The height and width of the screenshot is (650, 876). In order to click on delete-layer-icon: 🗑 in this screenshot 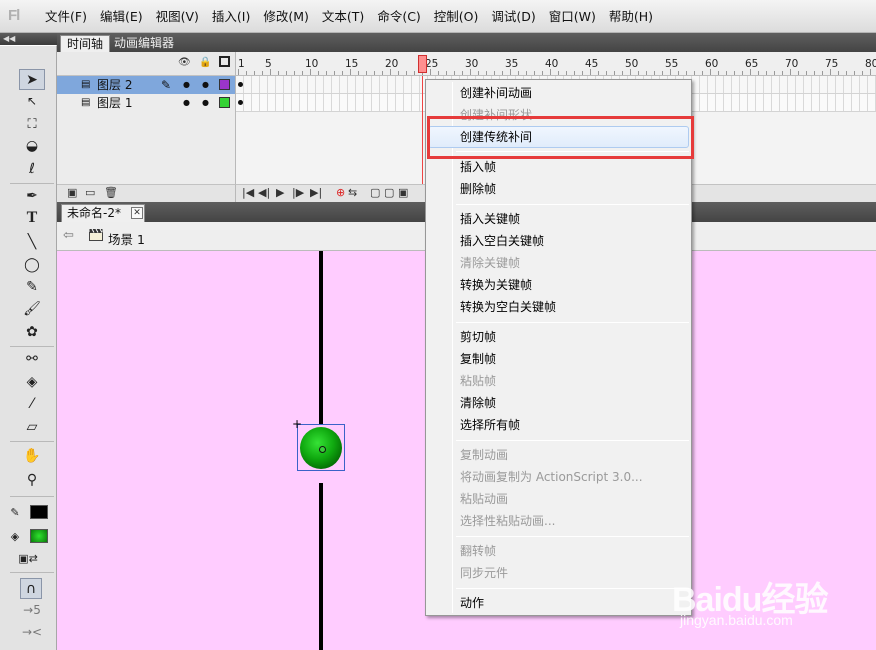, I will do `click(111, 192)`.